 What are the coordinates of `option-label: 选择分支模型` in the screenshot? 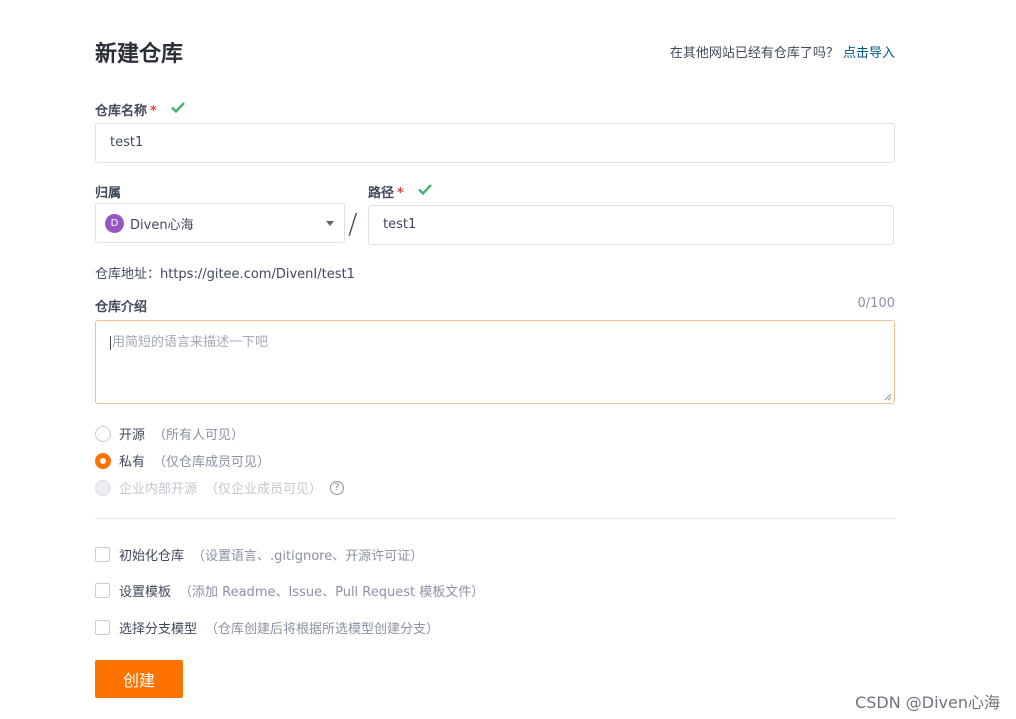 It's located at (158, 629).